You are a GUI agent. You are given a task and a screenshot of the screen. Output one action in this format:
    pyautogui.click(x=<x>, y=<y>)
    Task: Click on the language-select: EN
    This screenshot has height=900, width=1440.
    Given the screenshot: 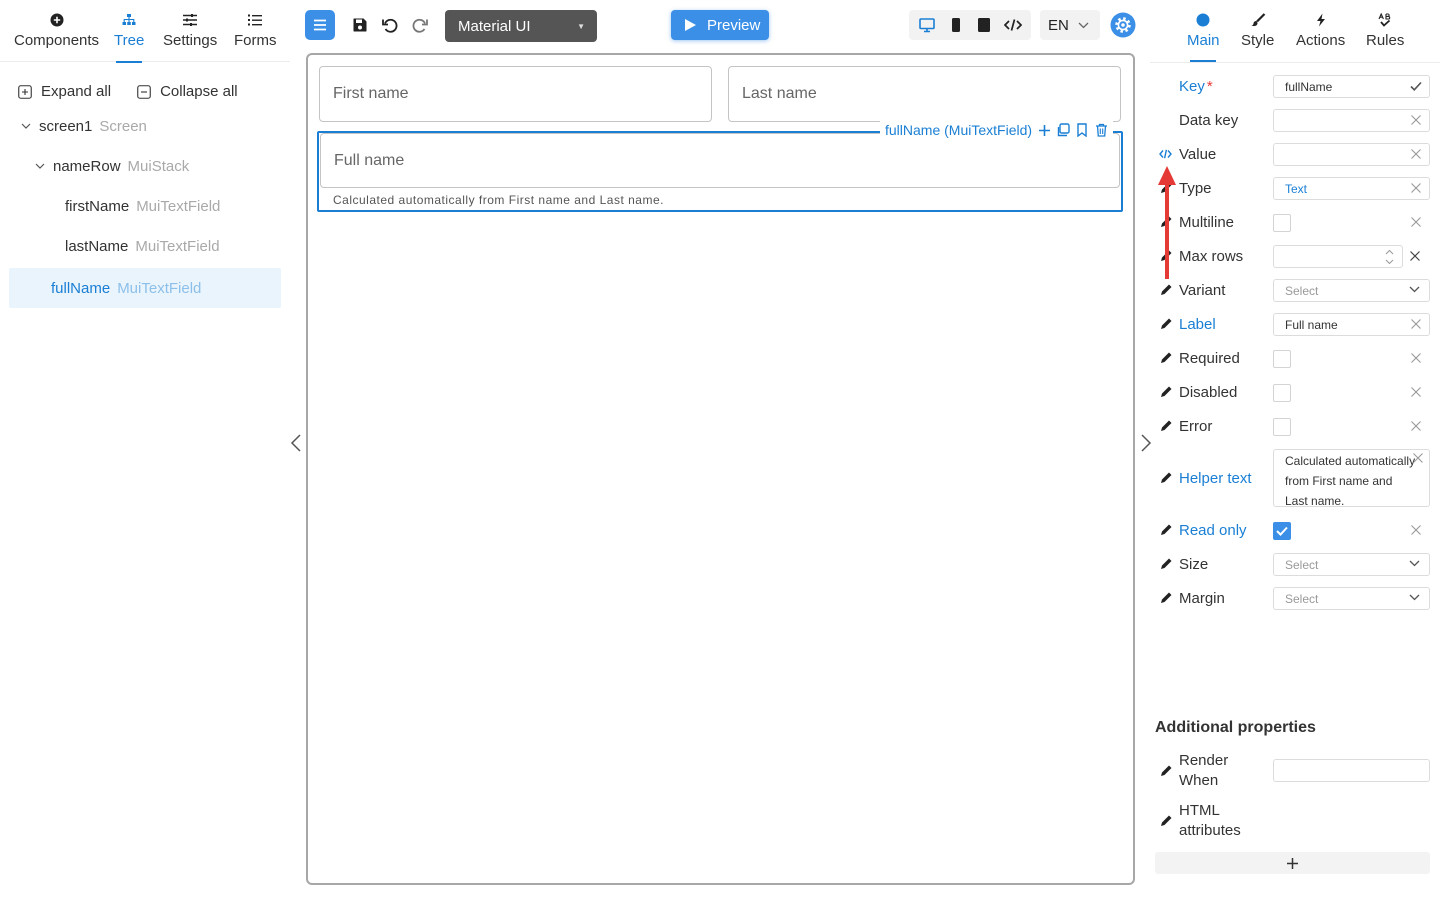 What is the action you would take?
    pyautogui.click(x=1070, y=25)
    